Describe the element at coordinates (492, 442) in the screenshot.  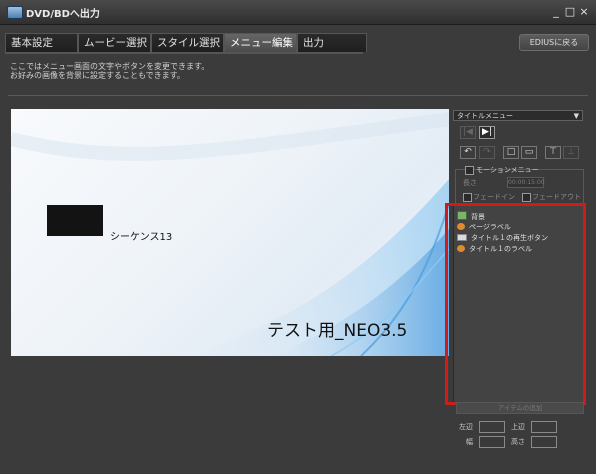
I see `width-input` at that location.